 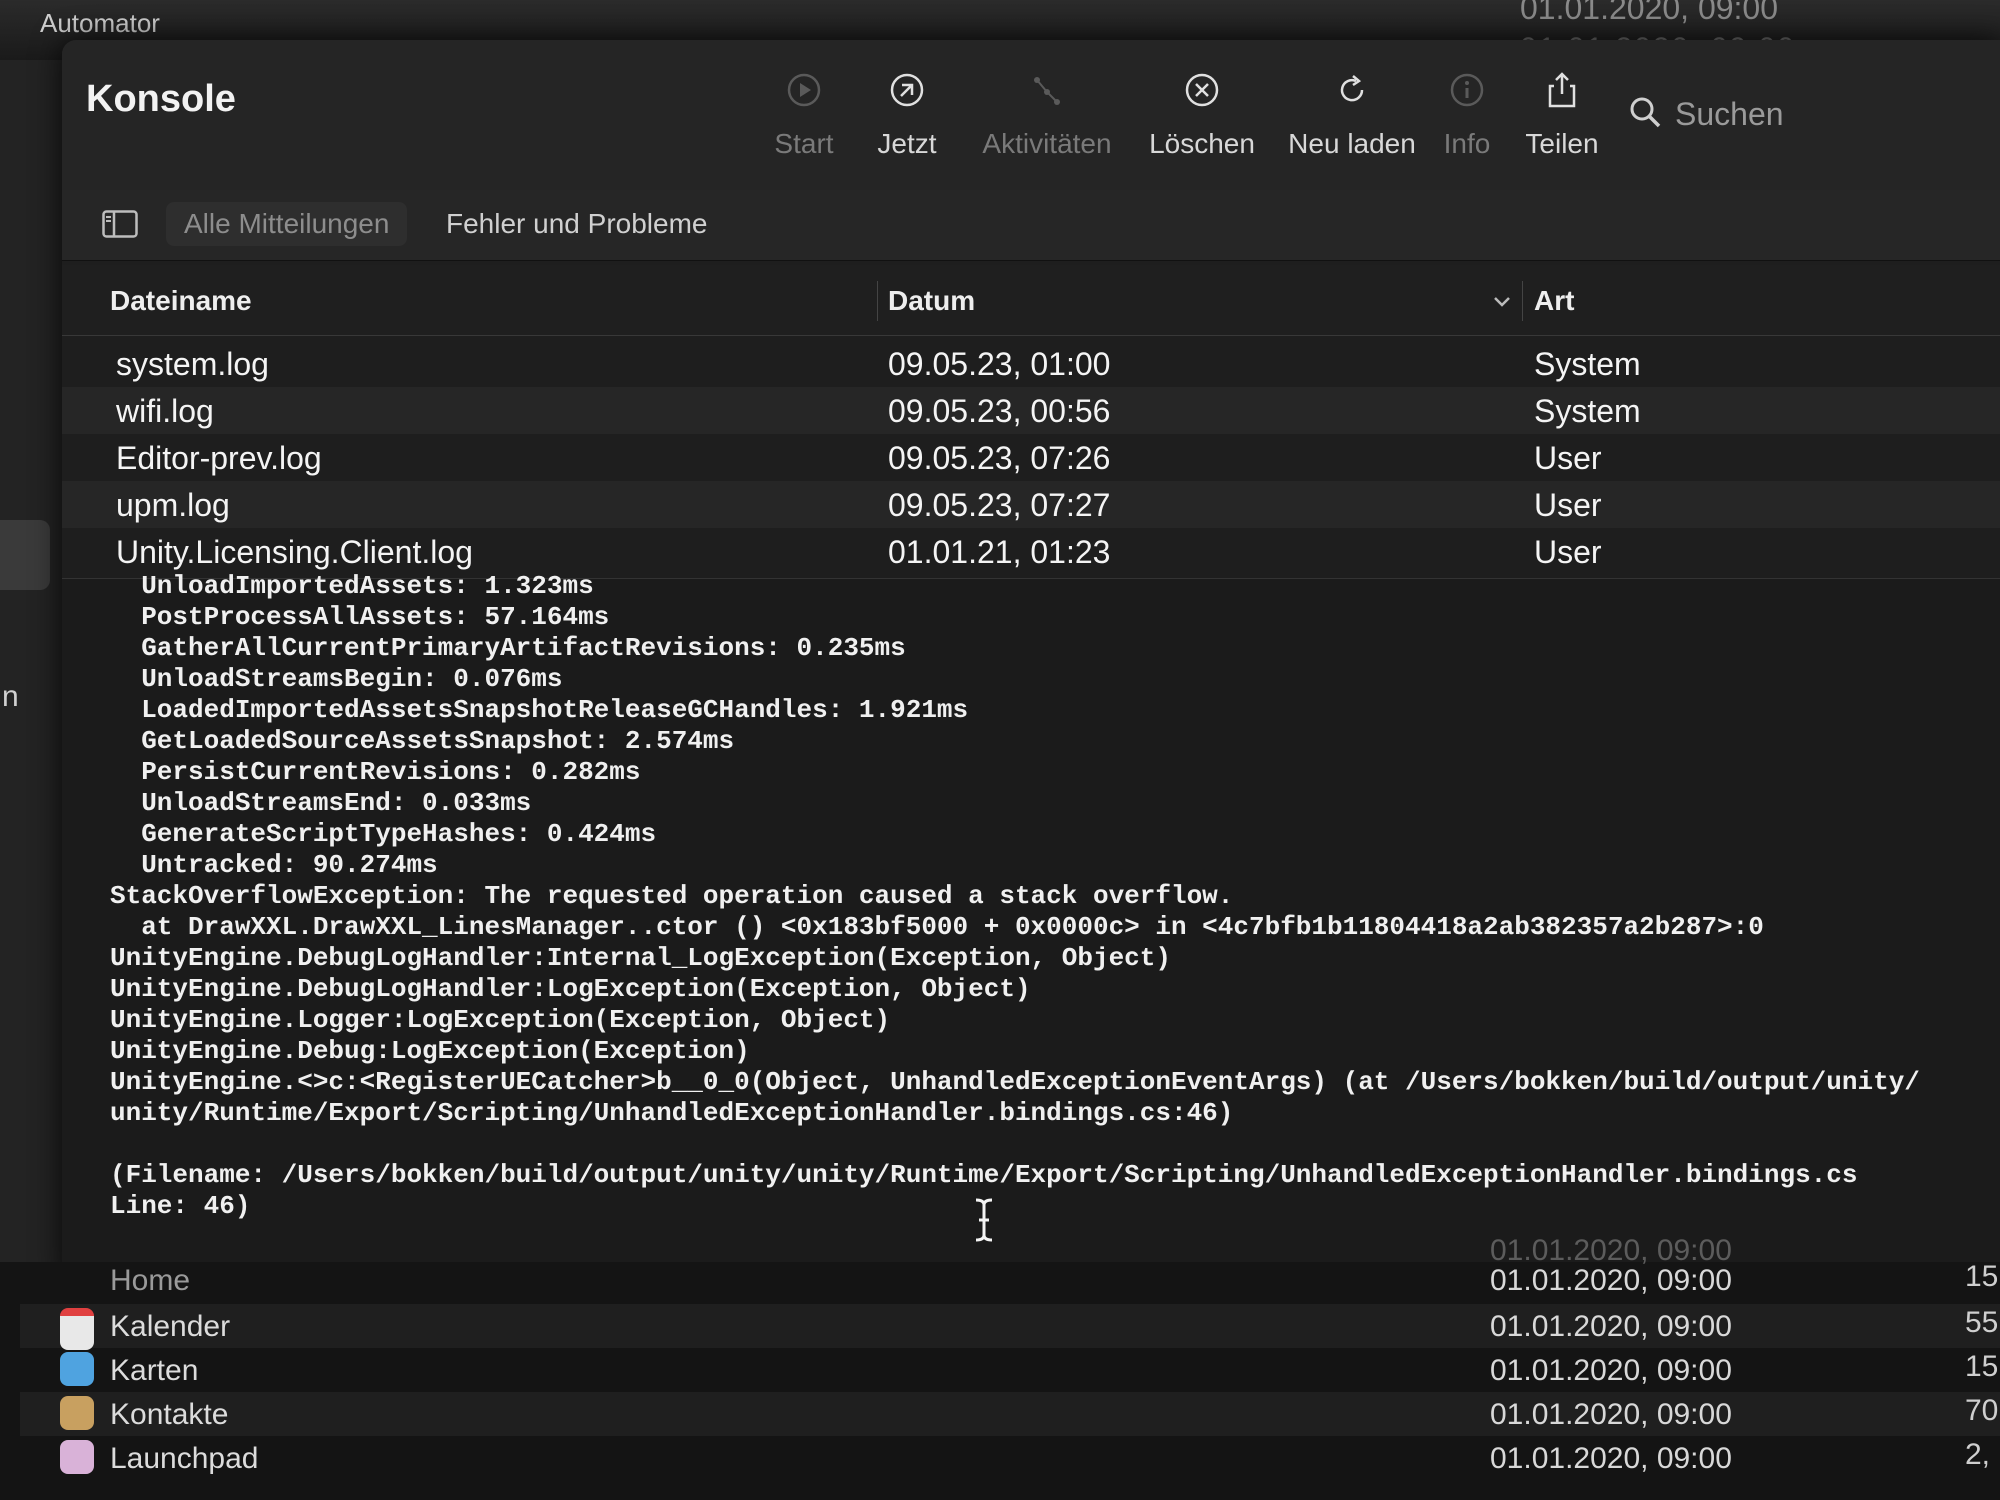 I want to click on column-header-filename: Dateiname, so click(x=181, y=301).